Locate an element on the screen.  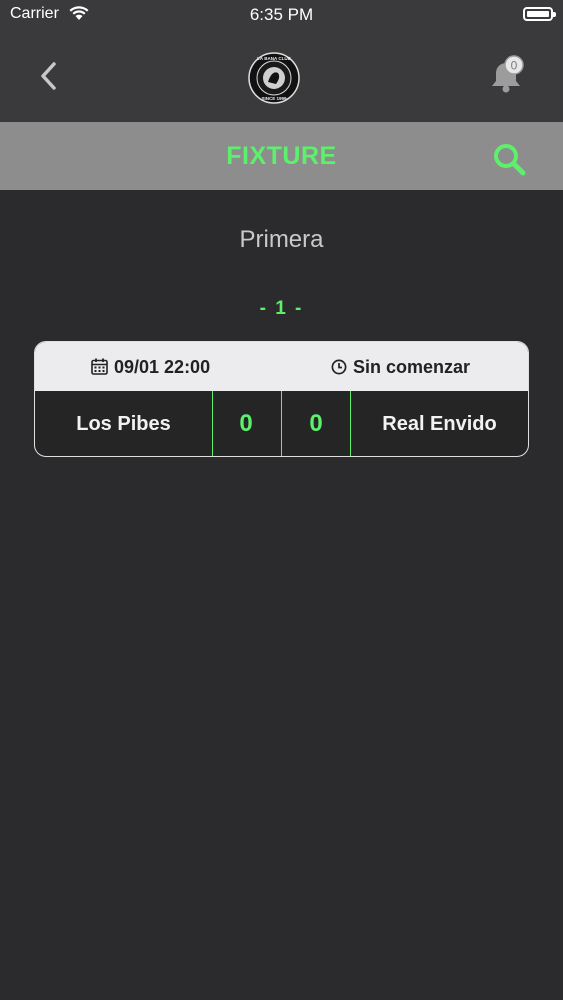
home-team-name: Los Pibes is located at coordinates (123, 424).